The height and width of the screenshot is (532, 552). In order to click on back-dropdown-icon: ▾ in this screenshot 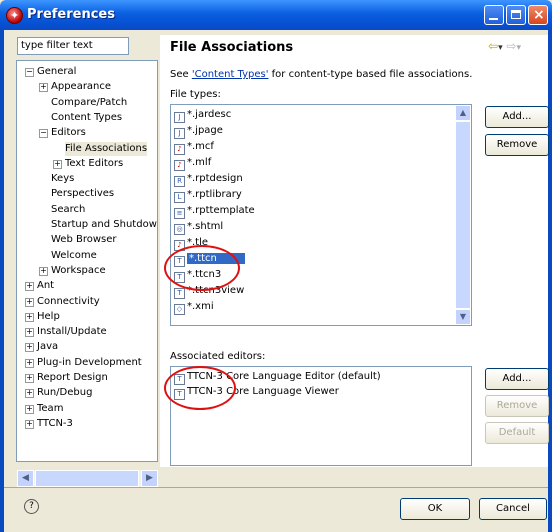, I will do `click(500, 48)`.